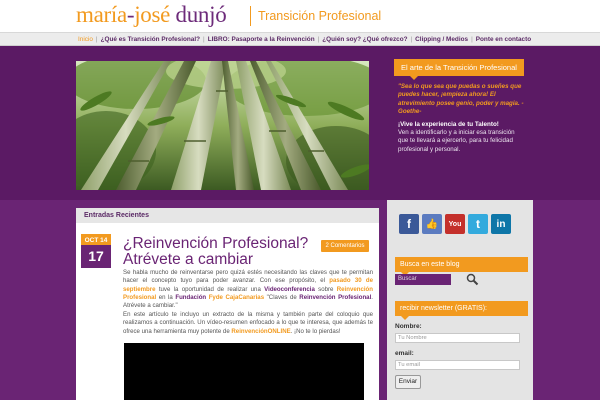 This screenshot has width=600, height=400. Describe the element at coordinates (260, 331) in the screenshot. I see `reinvencion-online-link: ReinvenciónONLINE` at that location.